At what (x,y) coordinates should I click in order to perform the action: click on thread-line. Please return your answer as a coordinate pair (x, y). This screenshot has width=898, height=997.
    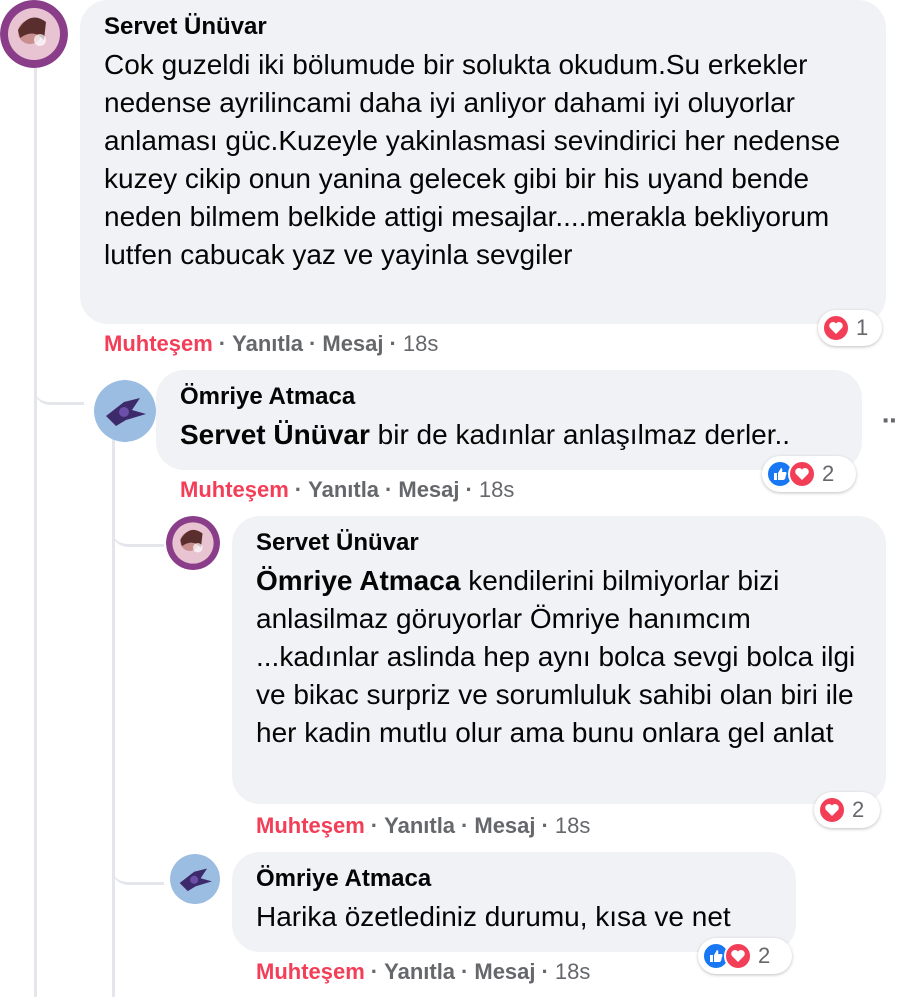
    Looking at the image, I should click on (35, 532).